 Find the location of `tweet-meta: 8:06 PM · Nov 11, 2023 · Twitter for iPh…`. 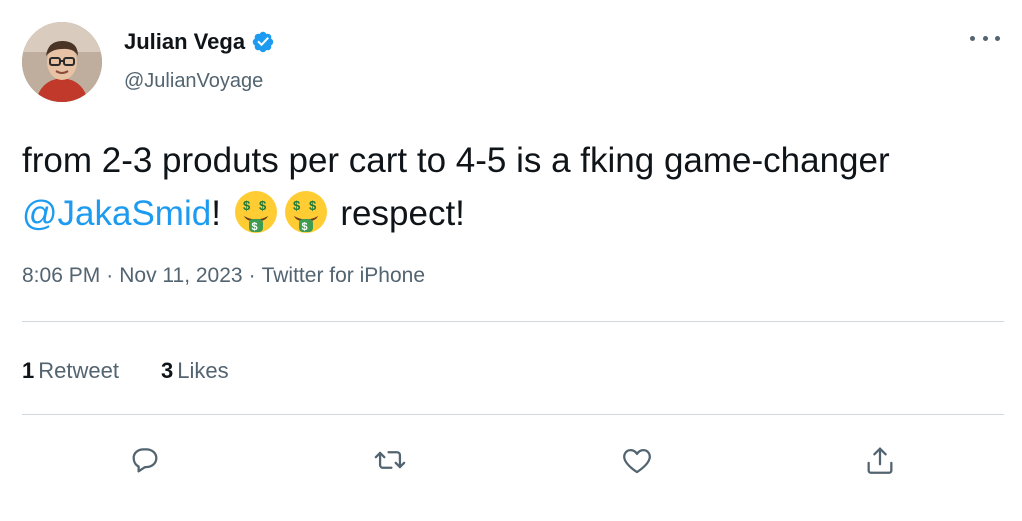

tweet-meta: 8:06 PM · Nov 11, 2023 · Twitter for iPh… is located at coordinates (223, 276).